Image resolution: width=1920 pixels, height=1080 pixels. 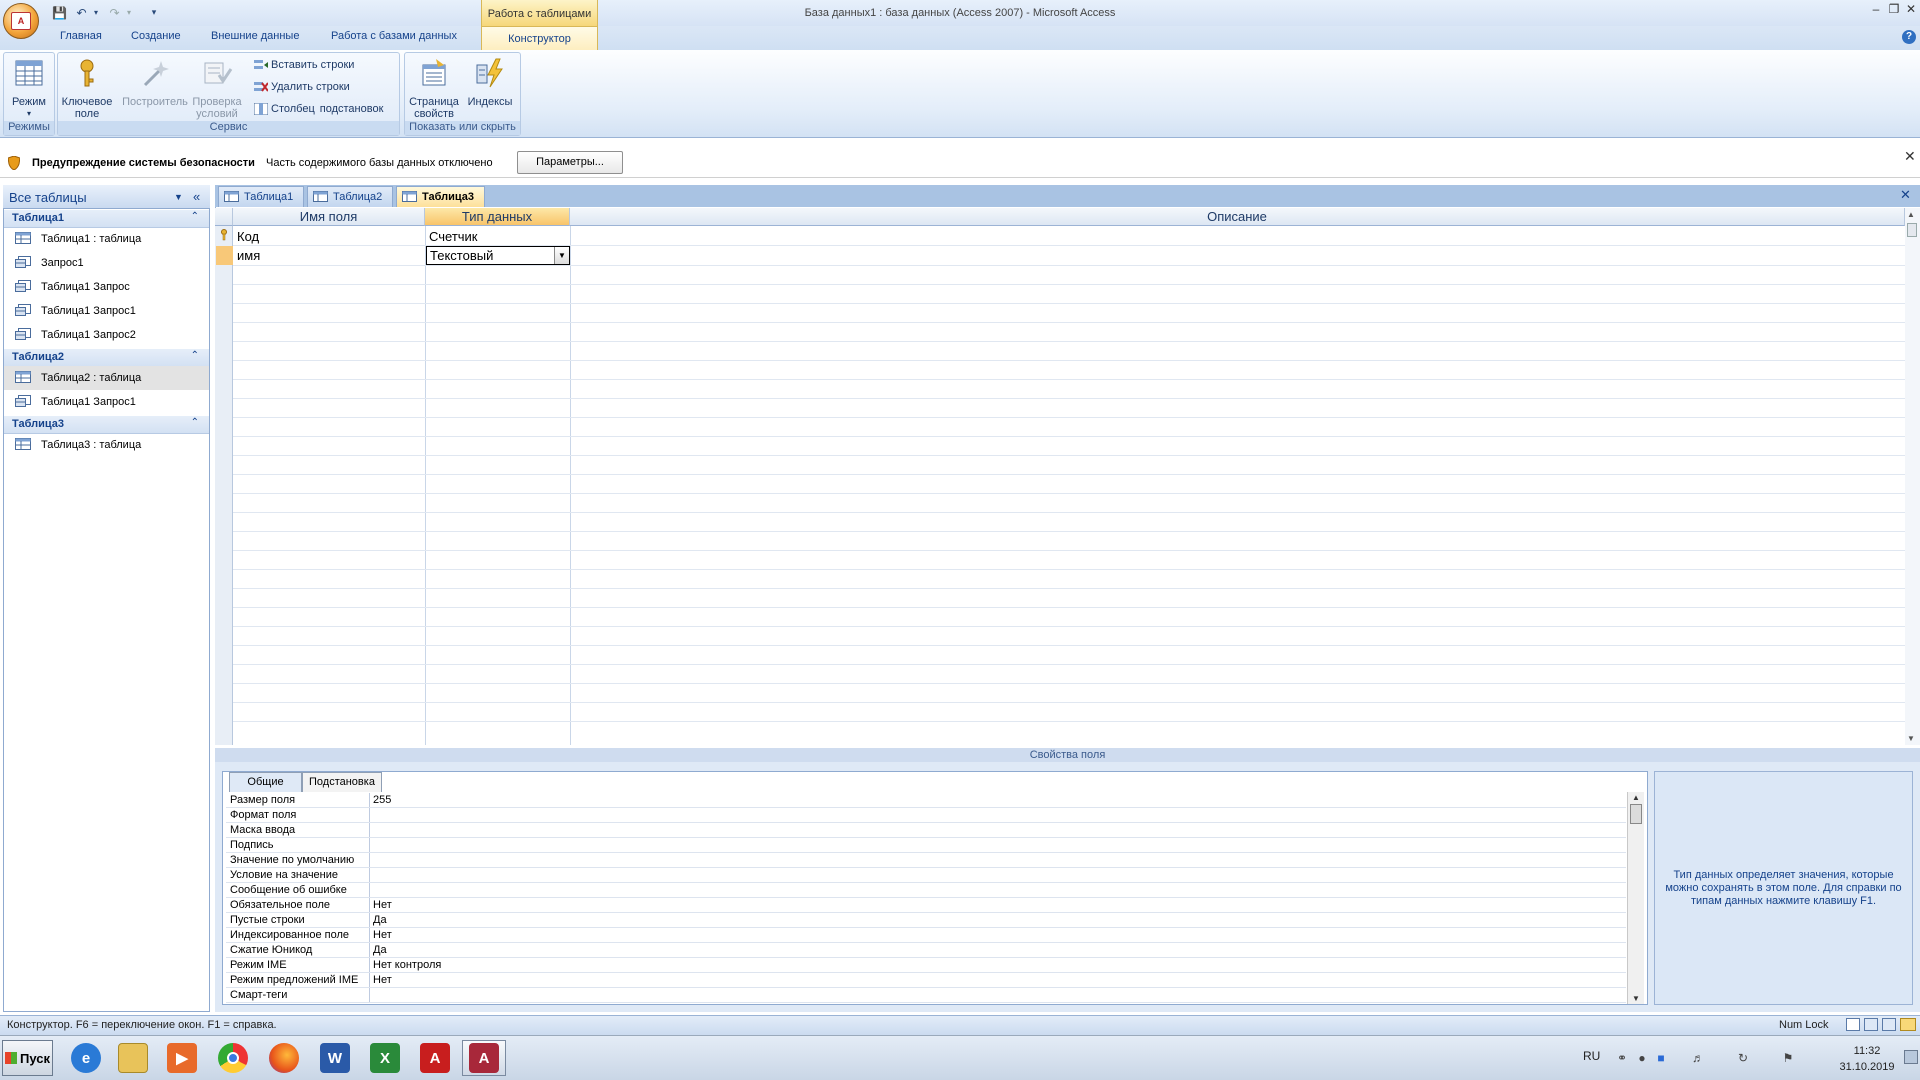 What do you see at coordinates (926, 860) in the screenshot?
I see `property-row: Значение по умолчанию` at bounding box center [926, 860].